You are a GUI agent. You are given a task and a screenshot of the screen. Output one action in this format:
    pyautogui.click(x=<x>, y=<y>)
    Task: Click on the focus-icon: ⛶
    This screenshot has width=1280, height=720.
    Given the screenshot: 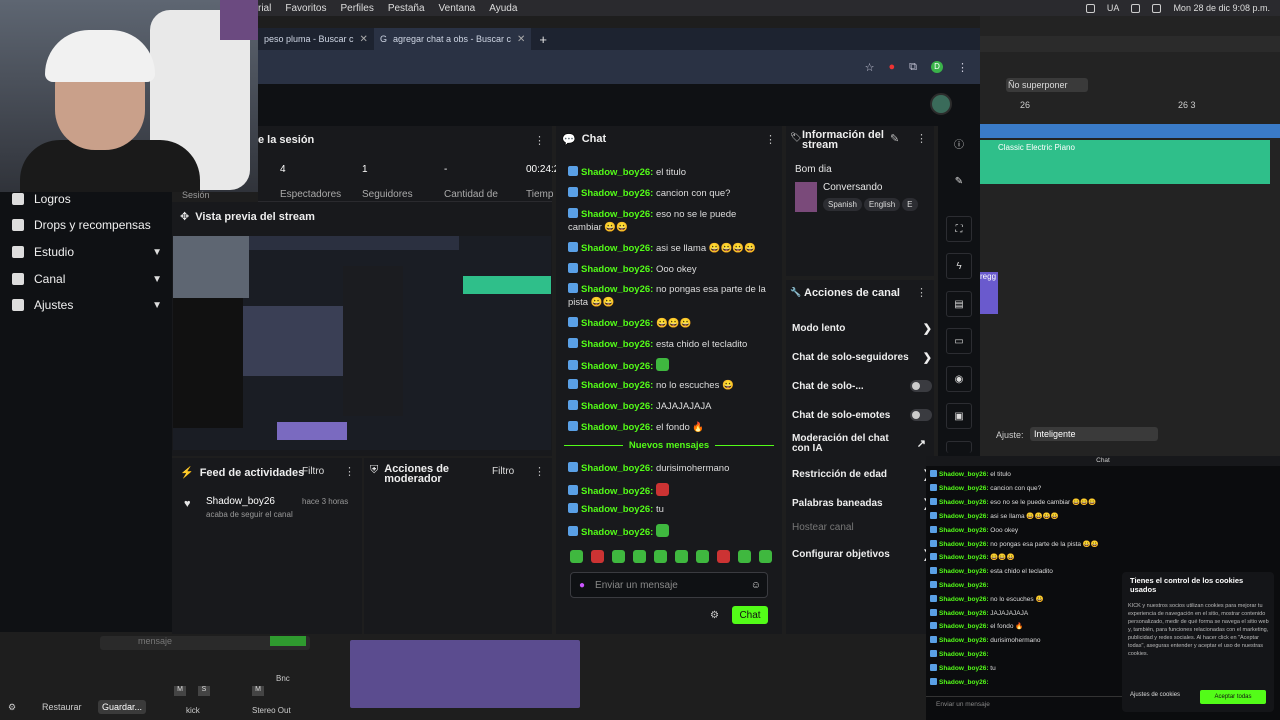 What is the action you would take?
    pyautogui.click(x=959, y=229)
    